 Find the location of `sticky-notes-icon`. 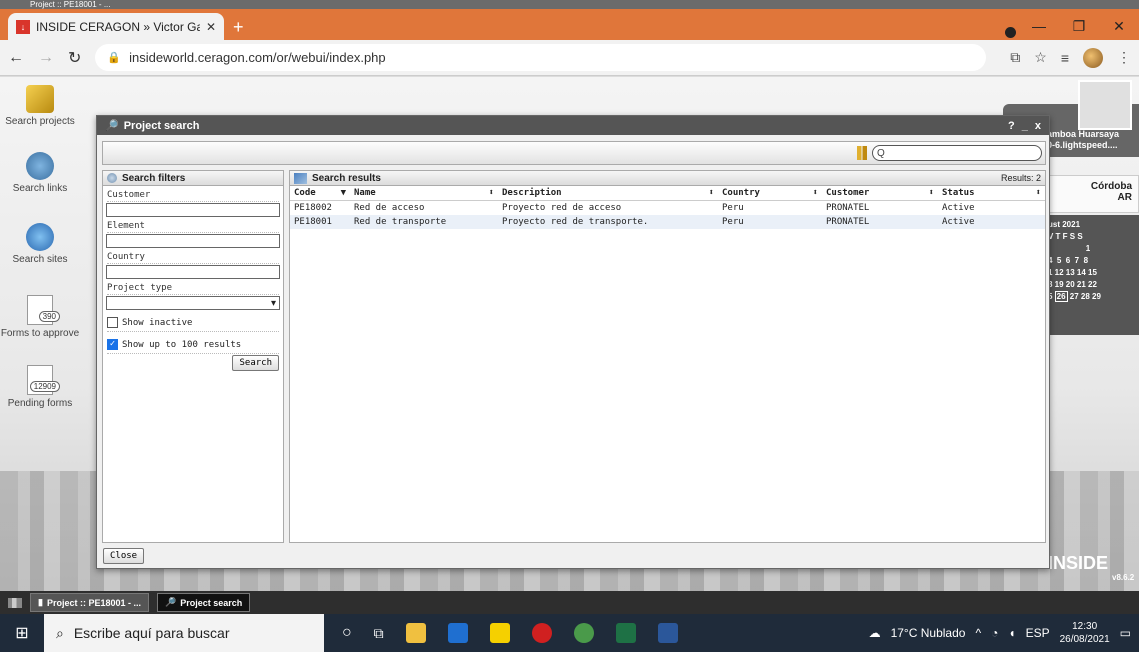

sticky-notes-icon is located at coordinates (499, 633).